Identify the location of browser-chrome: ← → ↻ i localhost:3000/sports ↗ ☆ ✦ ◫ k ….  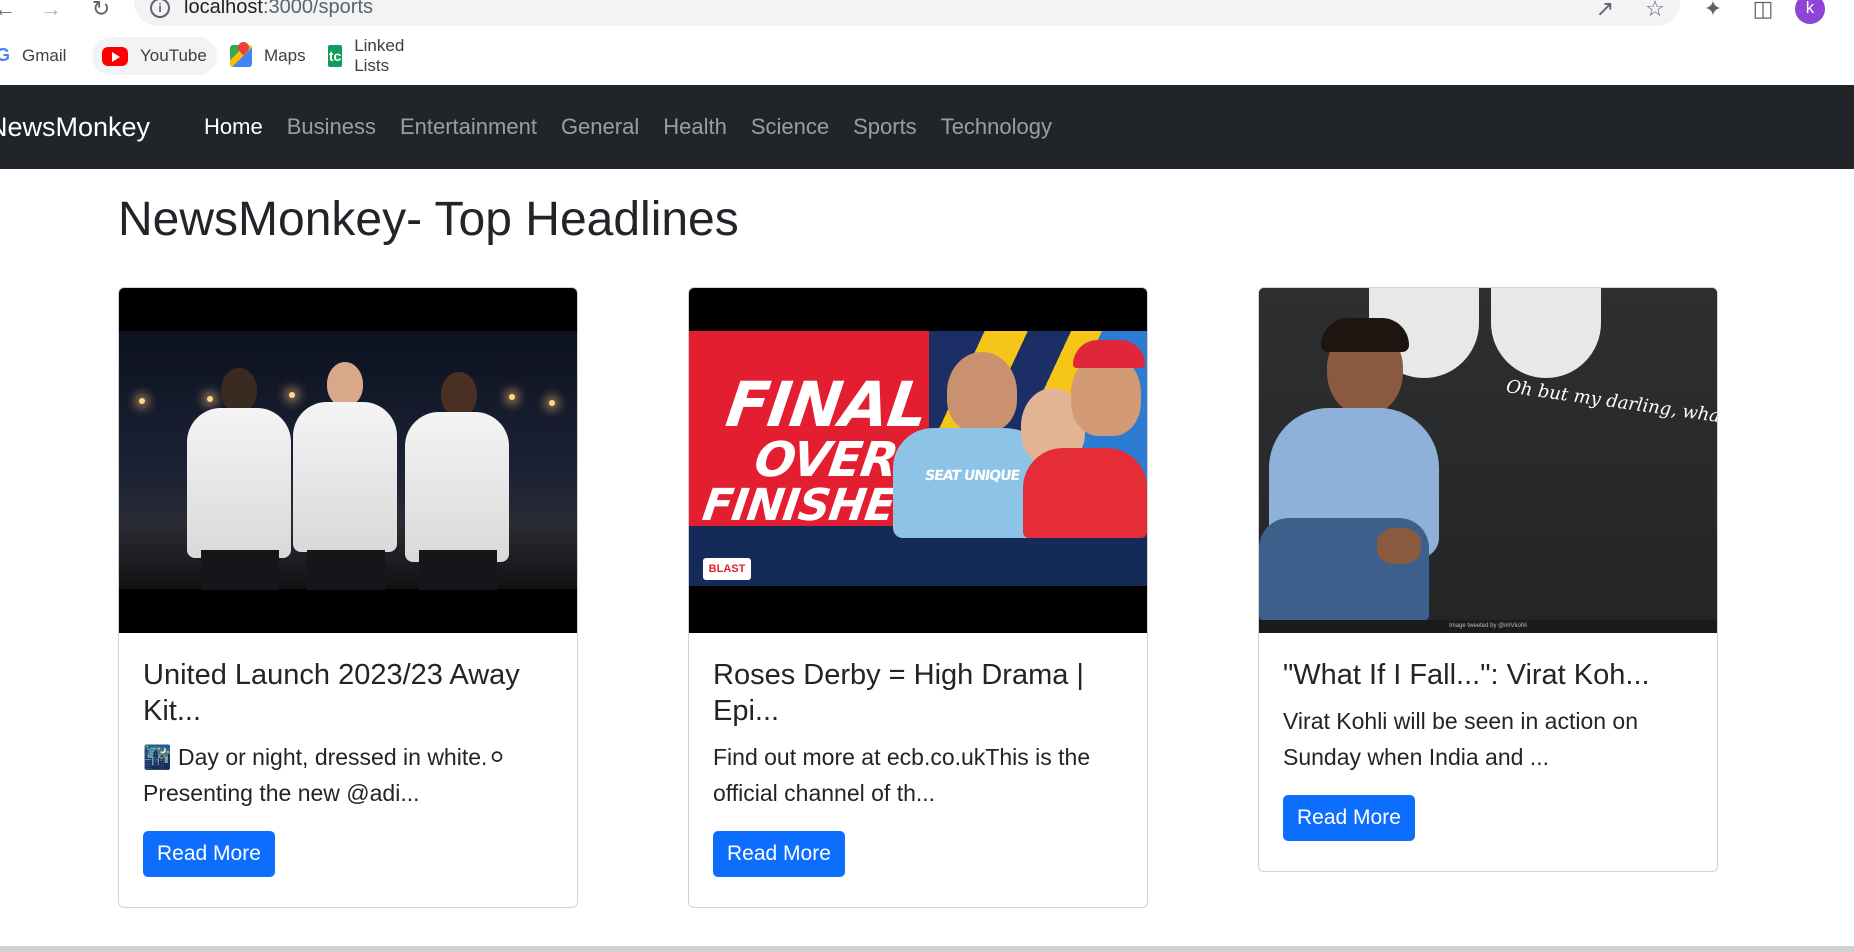
(927, 42).